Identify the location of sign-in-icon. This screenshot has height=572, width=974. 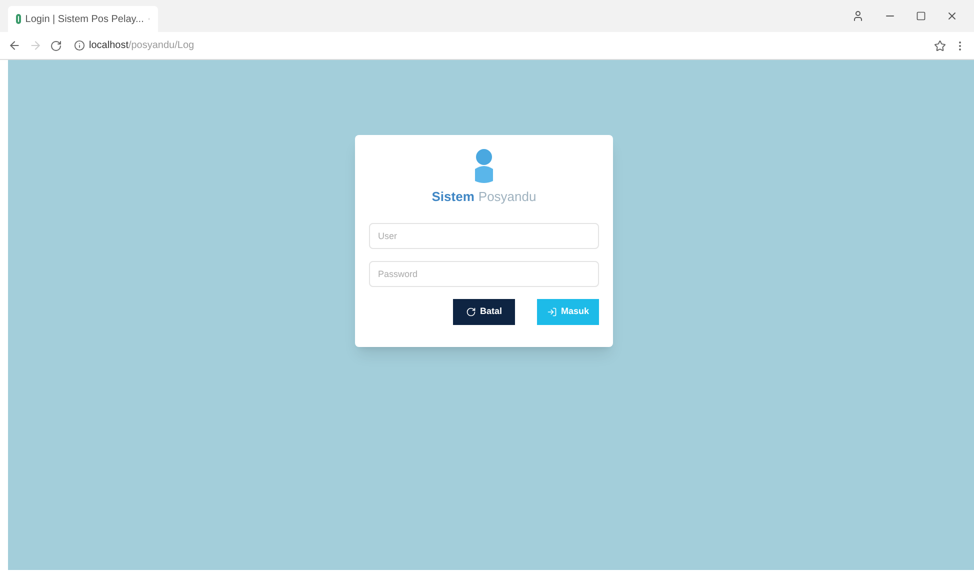
(551, 311).